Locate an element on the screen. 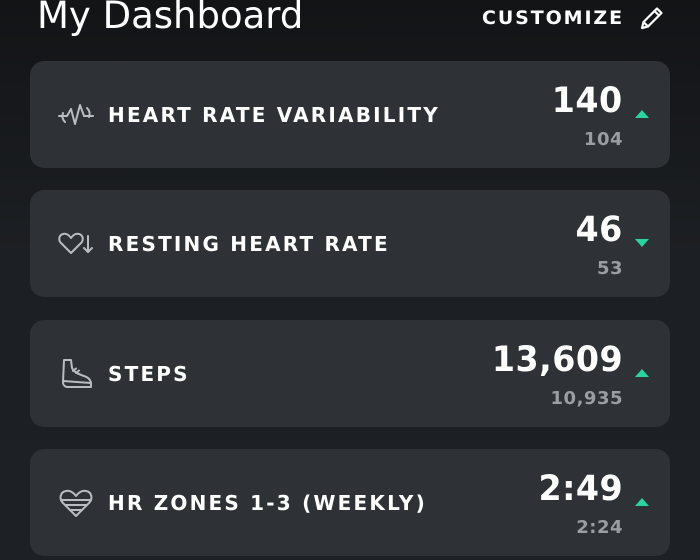 Image resolution: width=700 pixels, height=560 pixels. metric-previous-value: 2:24 is located at coordinates (599, 527).